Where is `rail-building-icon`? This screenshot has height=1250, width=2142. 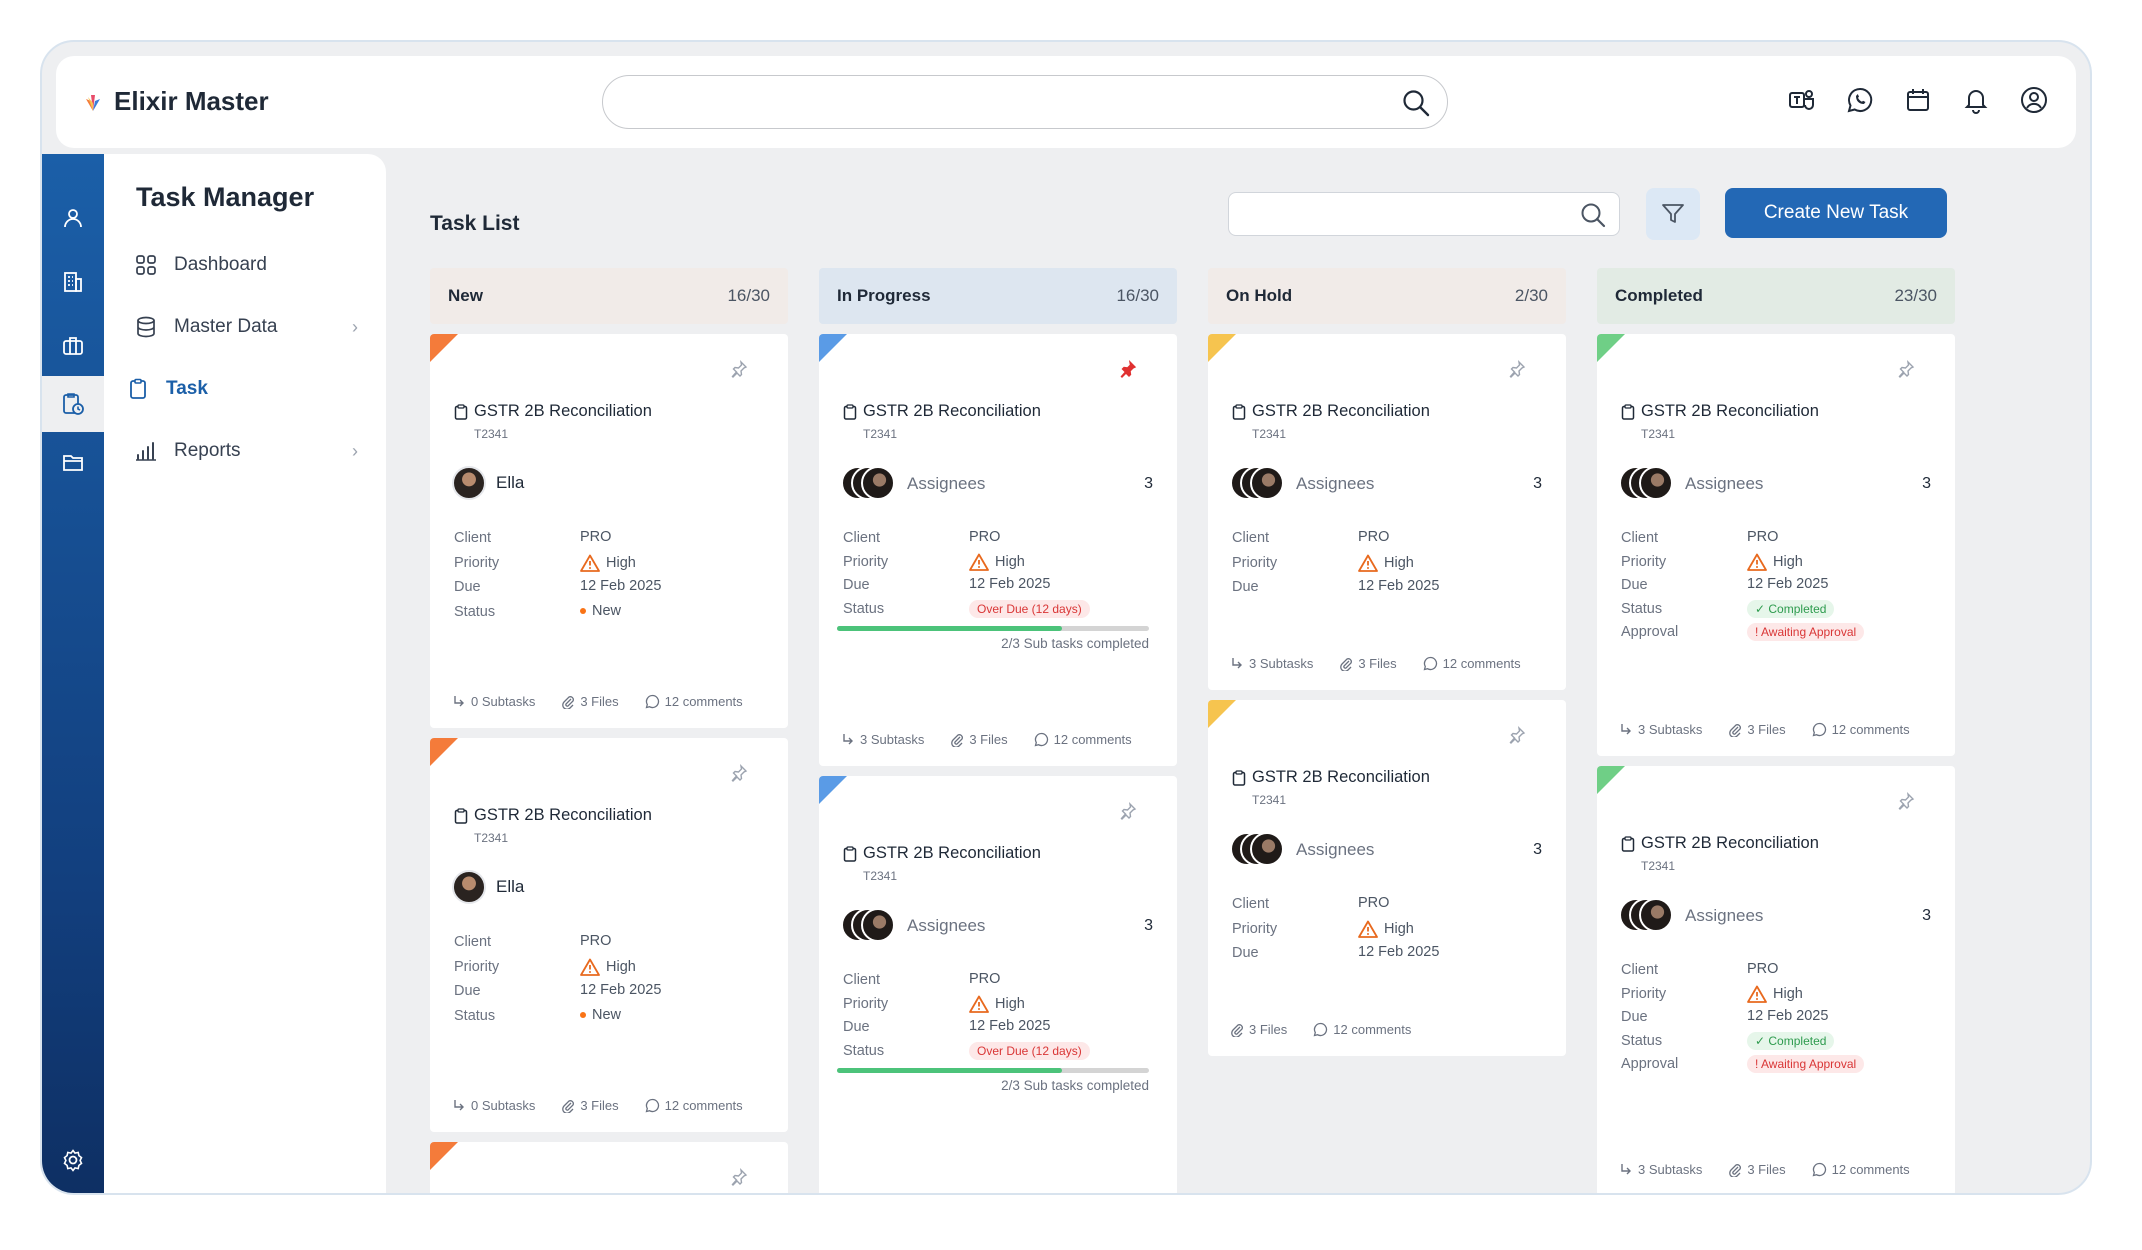
rail-building-icon is located at coordinates (73, 282).